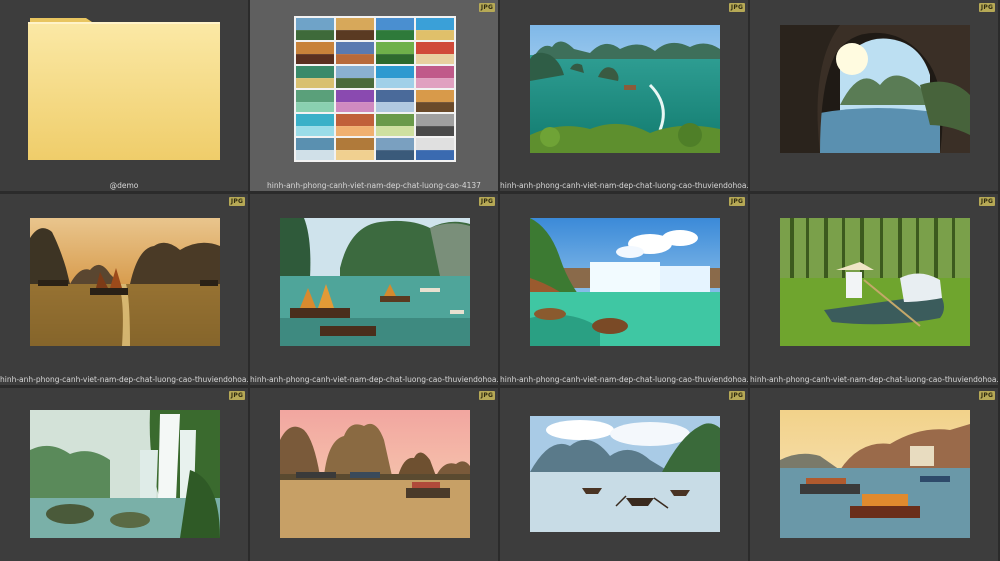  I want to click on sunset-boats-image, so click(125, 282).